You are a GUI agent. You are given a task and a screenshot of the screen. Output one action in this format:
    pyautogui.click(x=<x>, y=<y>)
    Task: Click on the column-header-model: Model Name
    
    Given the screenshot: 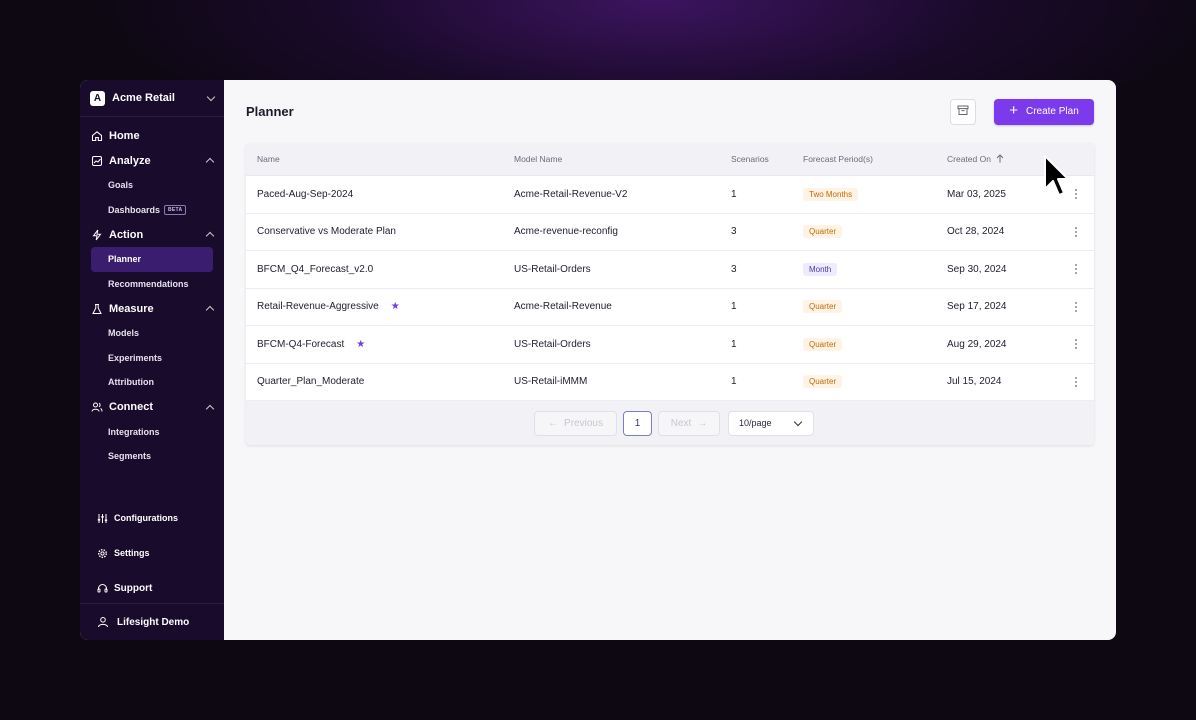 What is the action you would take?
    pyautogui.click(x=622, y=159)
    